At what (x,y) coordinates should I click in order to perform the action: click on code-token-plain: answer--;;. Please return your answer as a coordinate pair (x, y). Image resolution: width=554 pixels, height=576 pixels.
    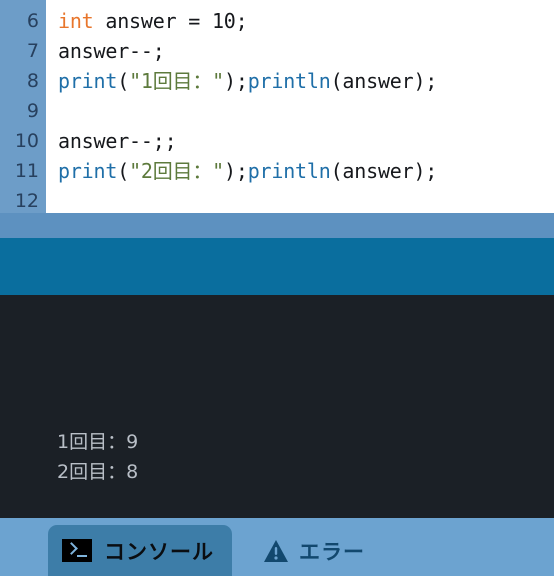
    Looking at the image, I should click on (117, 141).